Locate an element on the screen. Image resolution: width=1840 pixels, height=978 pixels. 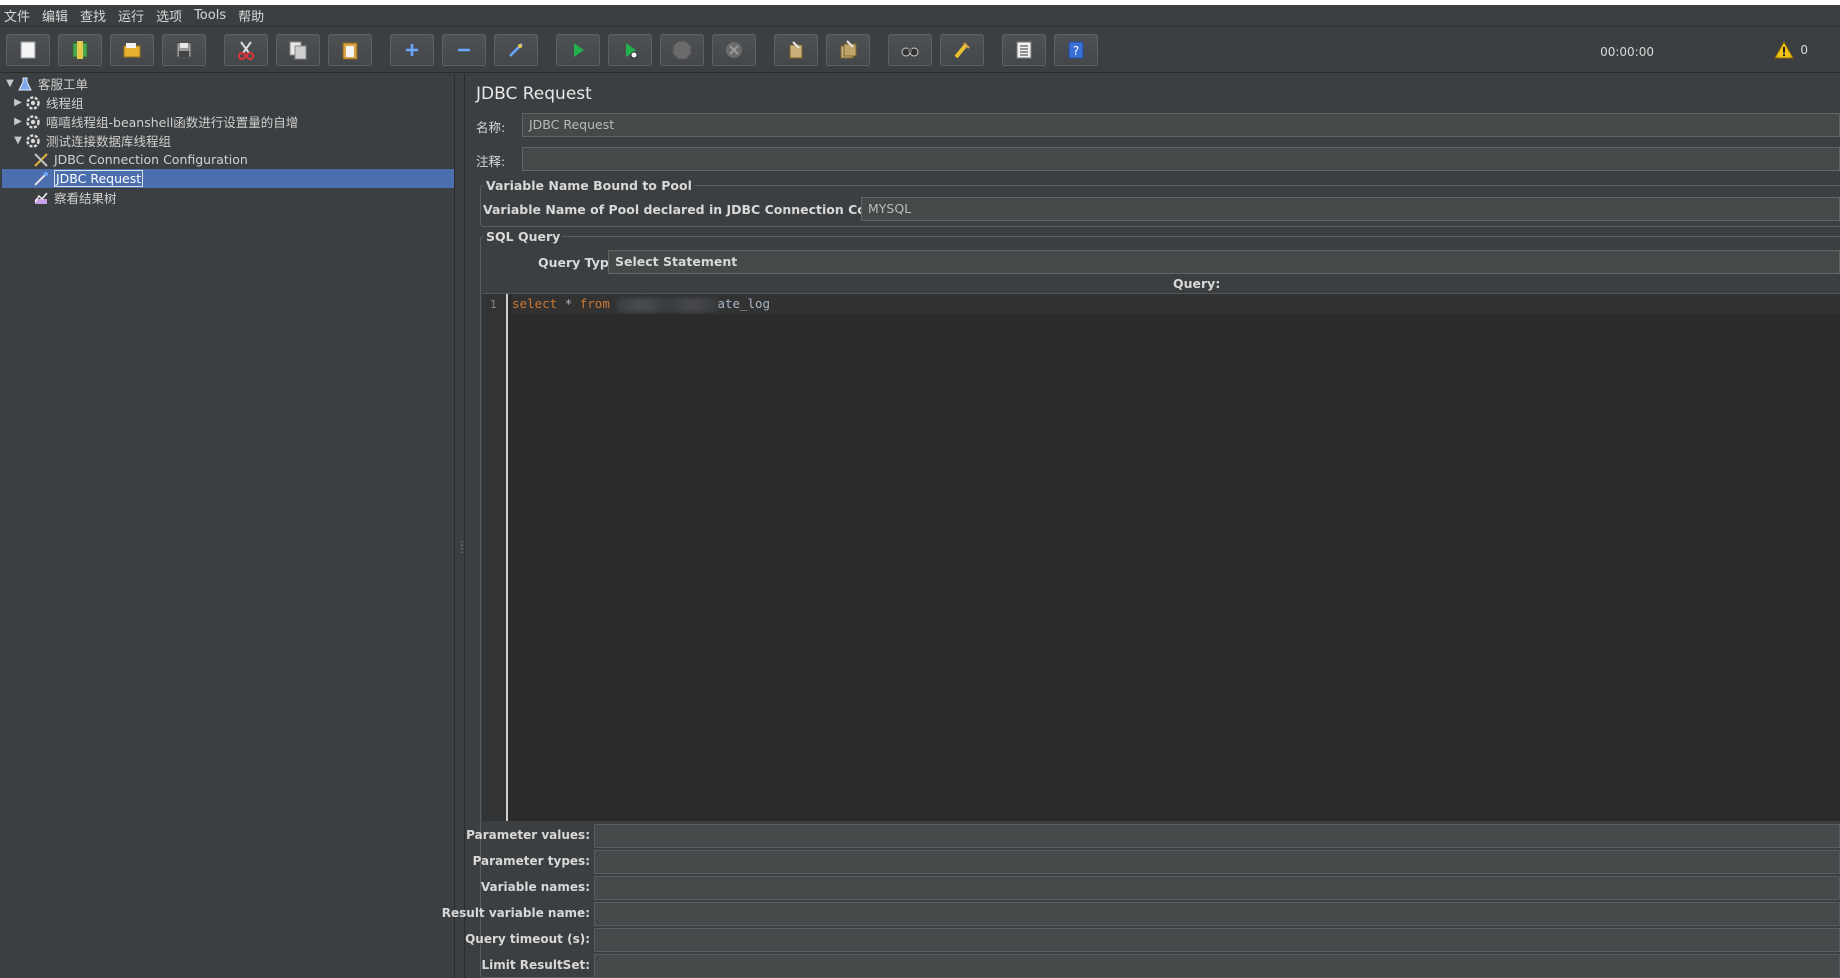
result-variable-name-label: Result variable name: is located at coordinates (515, 913).